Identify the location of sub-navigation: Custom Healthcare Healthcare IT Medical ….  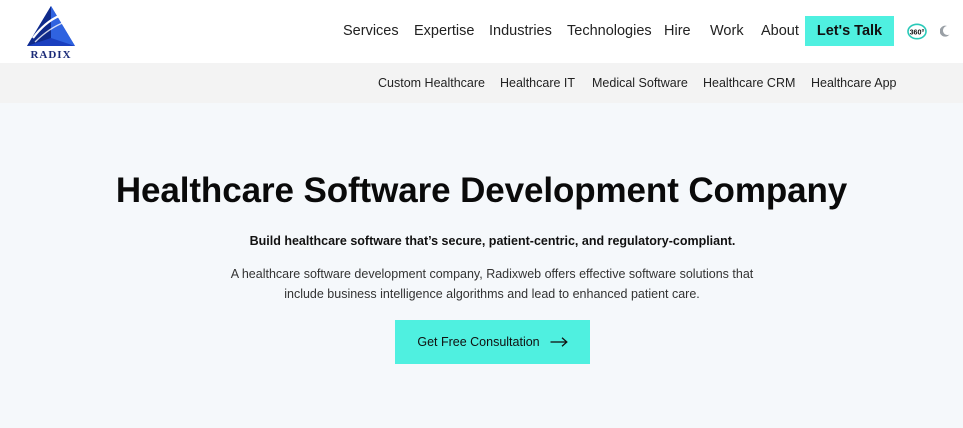
(481, 83).